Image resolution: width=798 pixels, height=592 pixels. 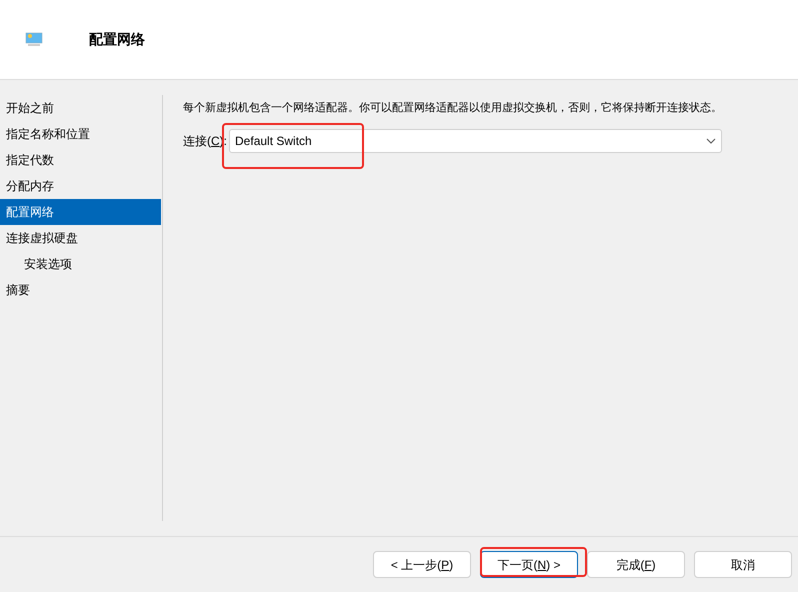 I want to click on step-item: 摘要, so click(x=81, y=290).